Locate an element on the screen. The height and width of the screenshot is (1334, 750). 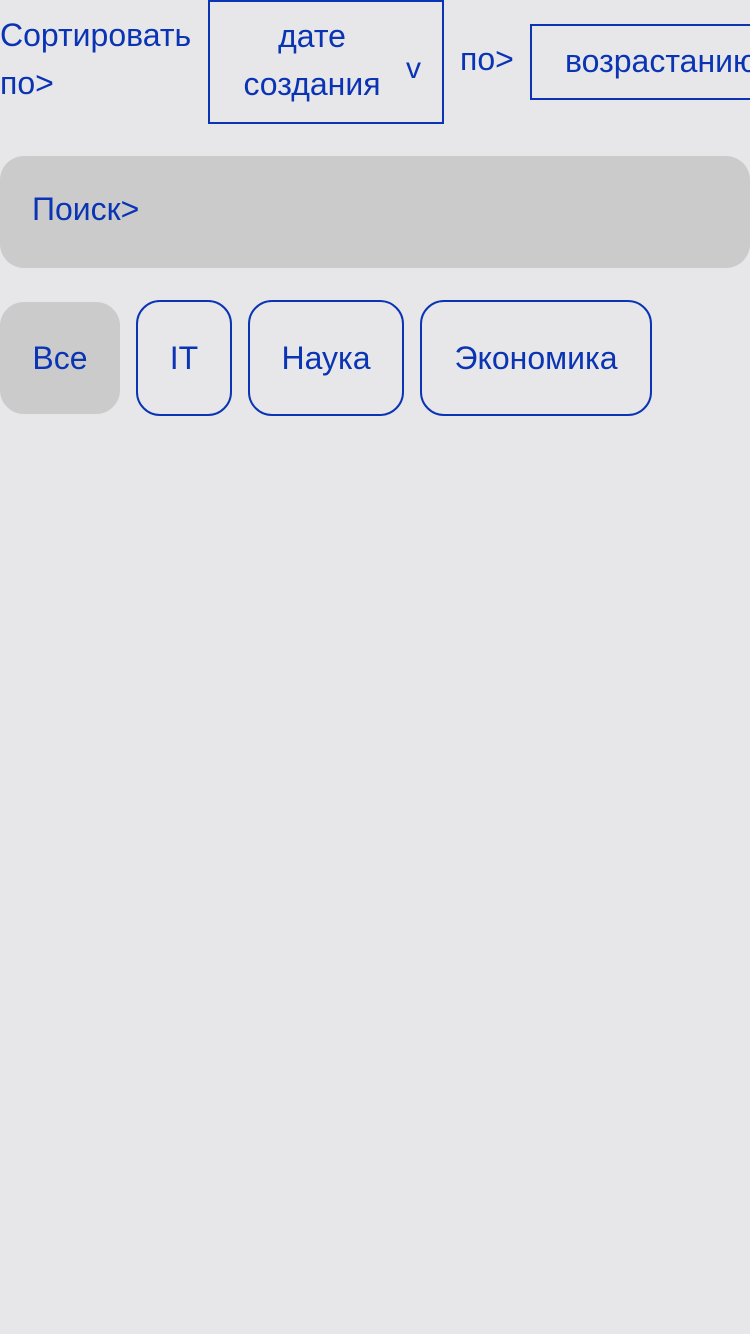
sort-field-select: дате создания v is located at coordinates (326, 62).